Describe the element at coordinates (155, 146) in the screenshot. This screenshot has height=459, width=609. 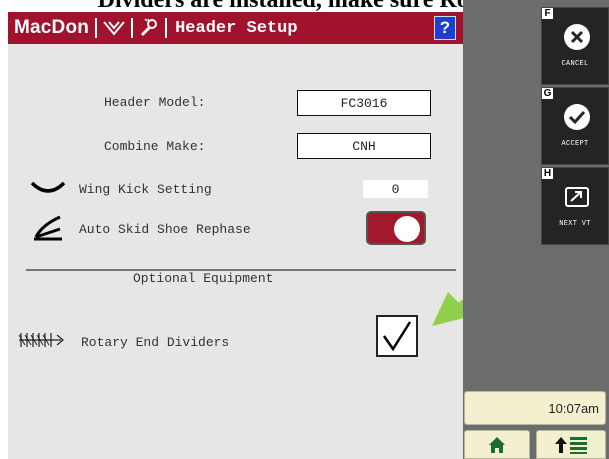
I see `combine-make-label: Combine Make:` at that location.